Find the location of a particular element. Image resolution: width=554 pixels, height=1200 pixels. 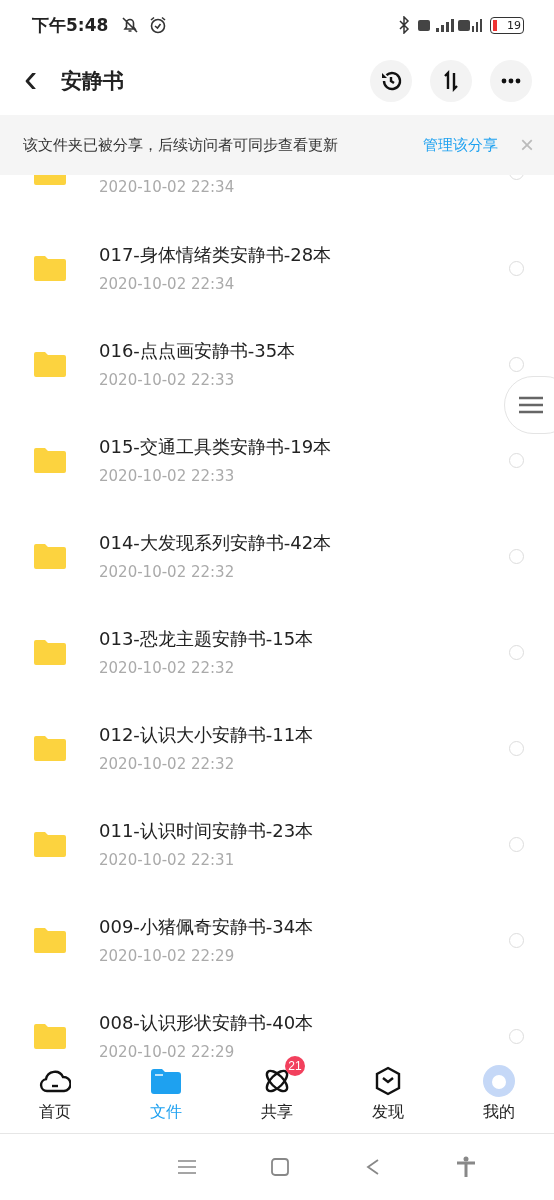

share-notice: 该文件夹已被分享，后续访问者可同步查看更新 is located at coordinates (180, 145).